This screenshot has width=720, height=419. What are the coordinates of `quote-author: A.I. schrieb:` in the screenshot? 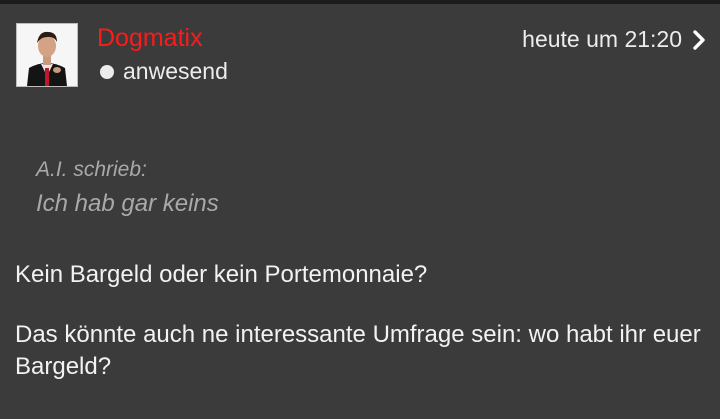 It's located at (127, 170).